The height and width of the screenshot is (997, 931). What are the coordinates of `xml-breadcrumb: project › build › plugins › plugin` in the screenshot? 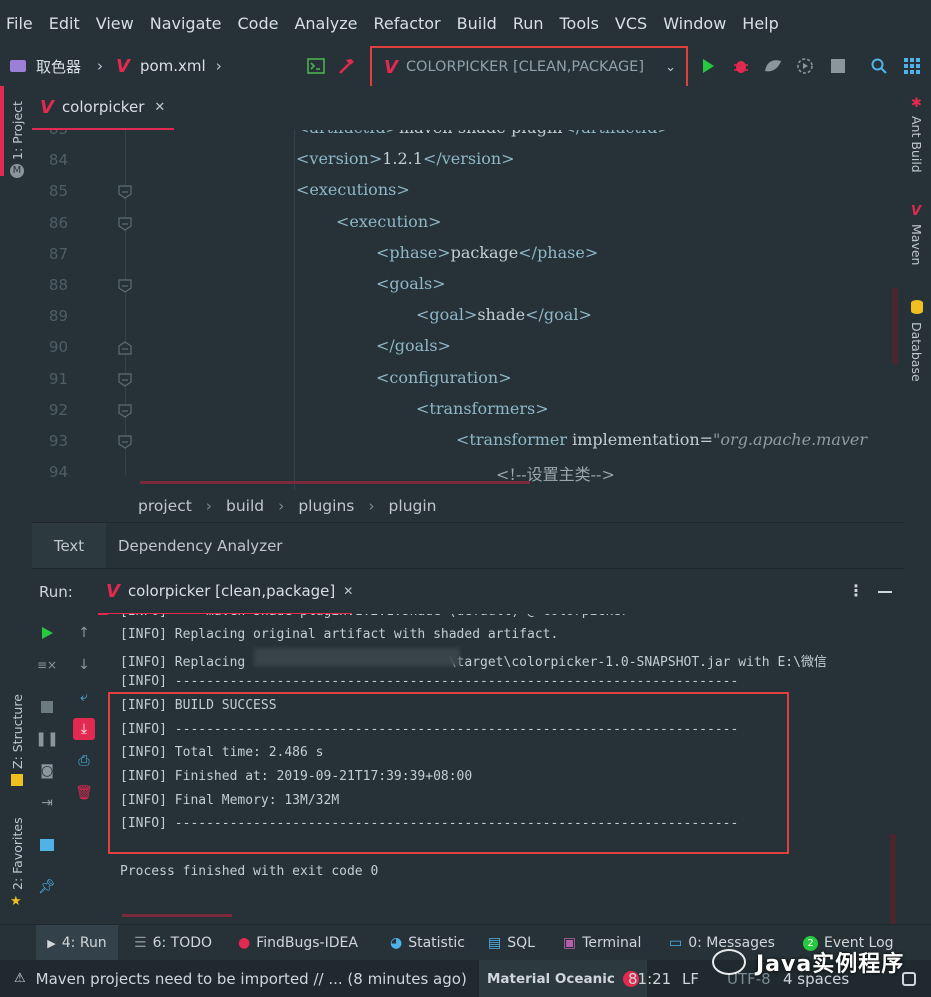 It's located at (468, 506).